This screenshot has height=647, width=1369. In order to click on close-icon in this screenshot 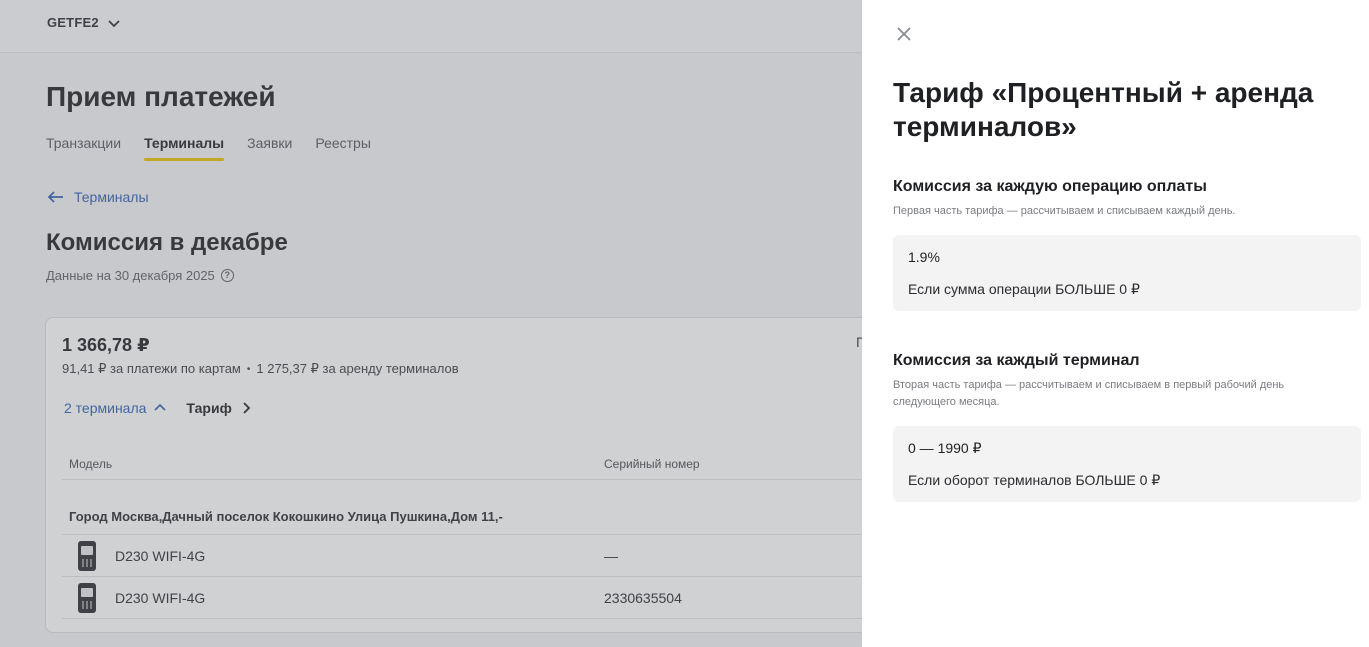, I will do `click(904, 34)`.